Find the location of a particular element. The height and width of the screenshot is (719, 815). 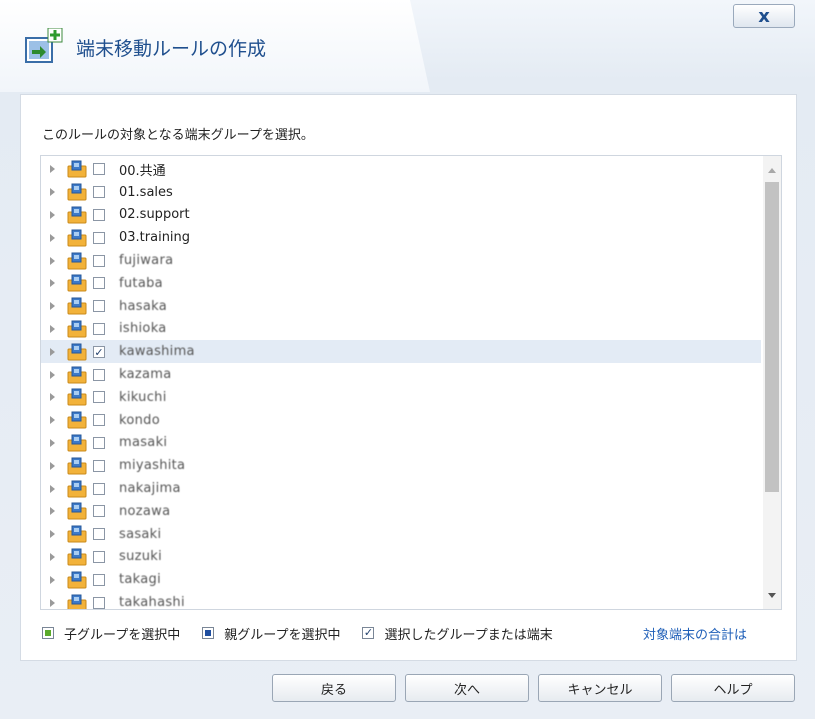

parent-selected-swatch-icon is located at coordinates (208, 633).